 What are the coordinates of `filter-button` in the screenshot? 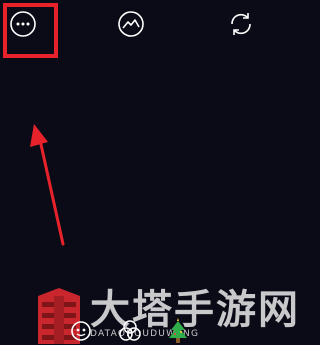 It's located at (130, 331).